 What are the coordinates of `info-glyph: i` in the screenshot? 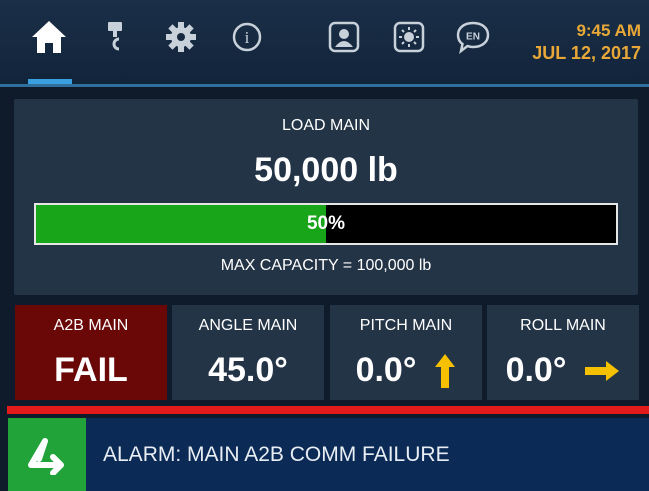 It's located at (247, 37).